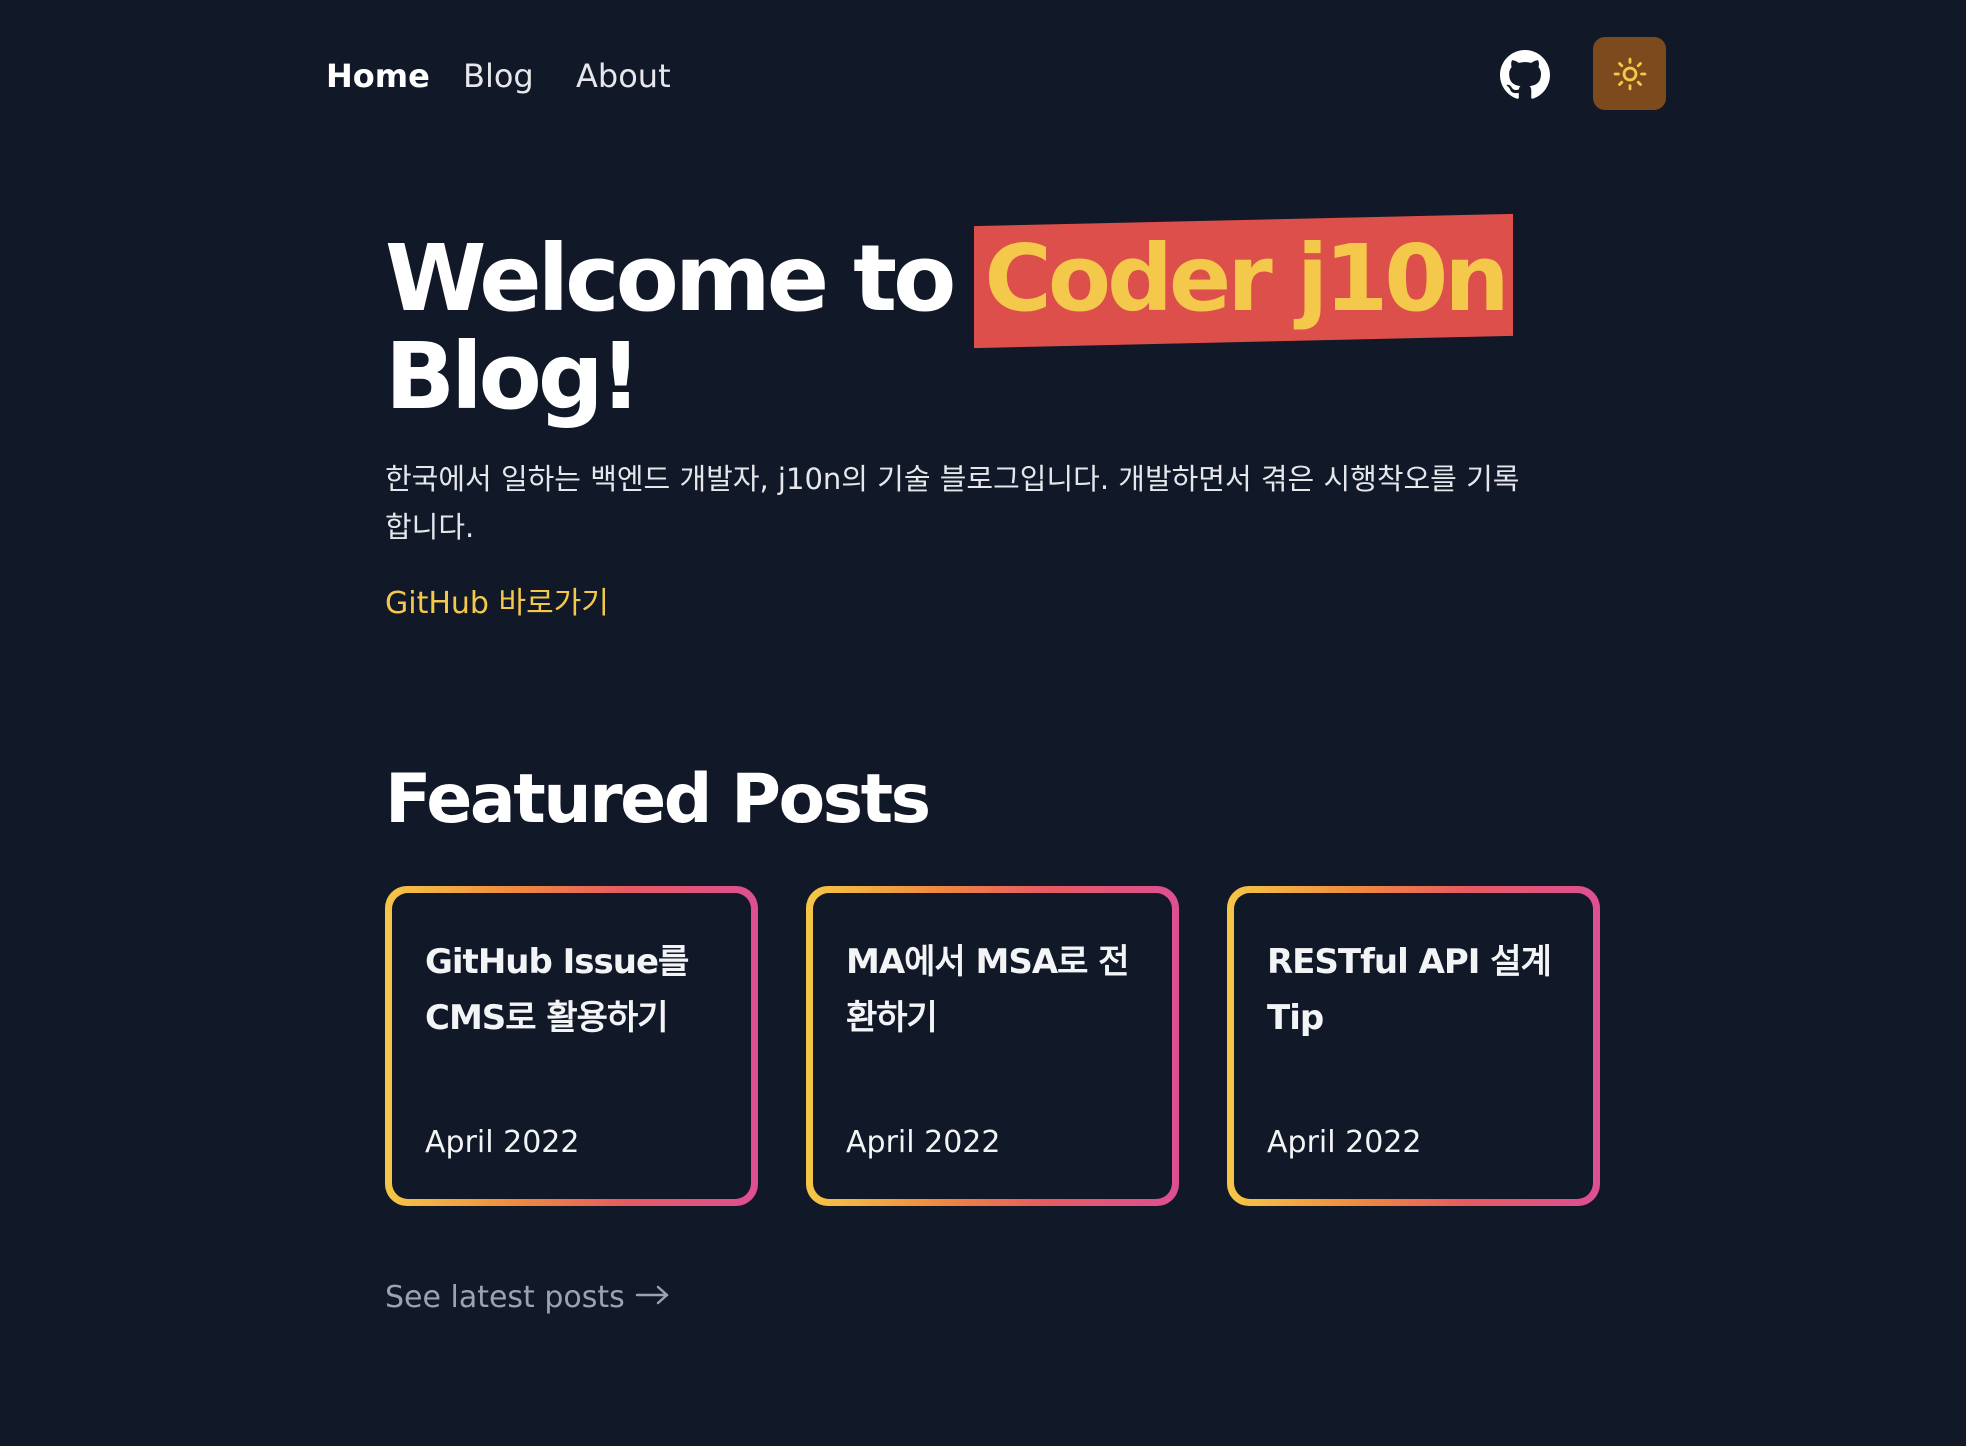 This screenshot has height=1446, width=1966. What do you see at coordinates (498, 76) in the screenshot?
I see `nav-blog-link: Blog` at bounding box center [498, 76].